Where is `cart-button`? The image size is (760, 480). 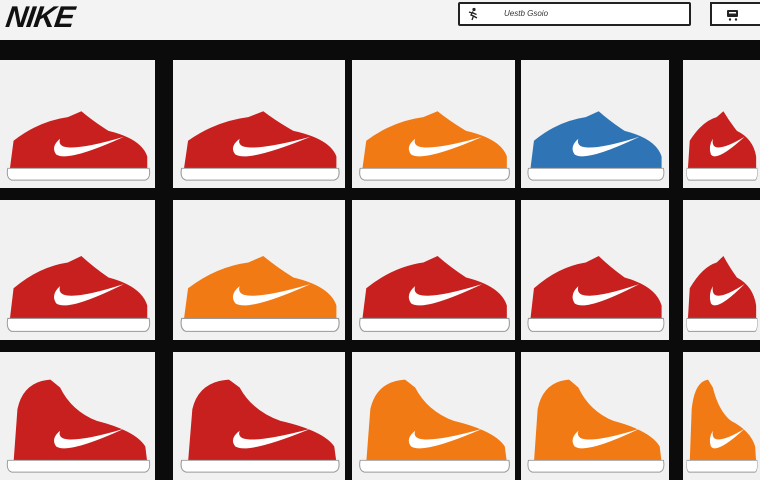 cart-button is located at coordinates (735, 14).